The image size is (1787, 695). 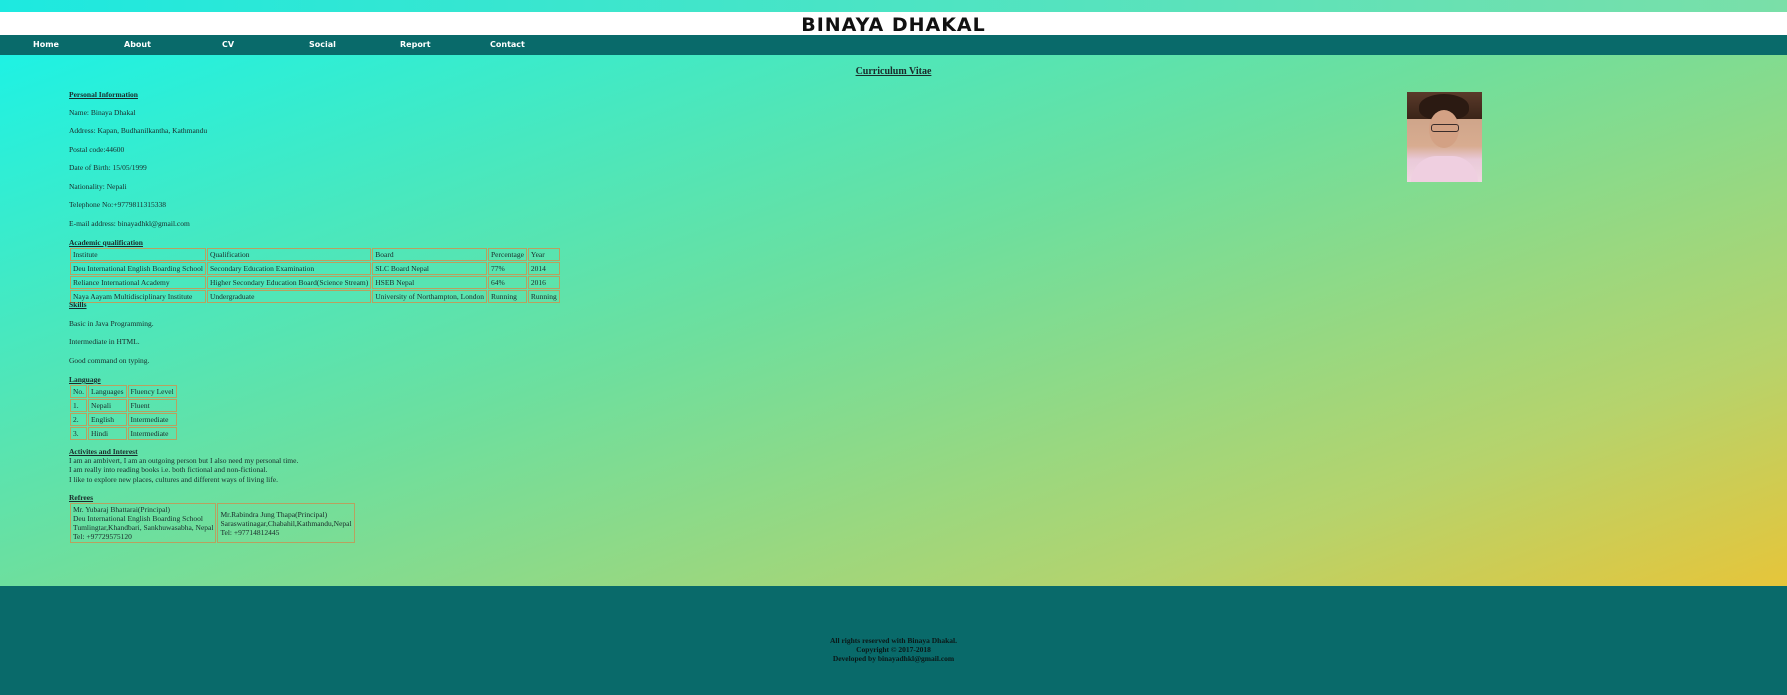 What do you see at coordinates (507, 282) in the screenshot?
I see `table-cell: 64%` at bounding box center [507, 282].